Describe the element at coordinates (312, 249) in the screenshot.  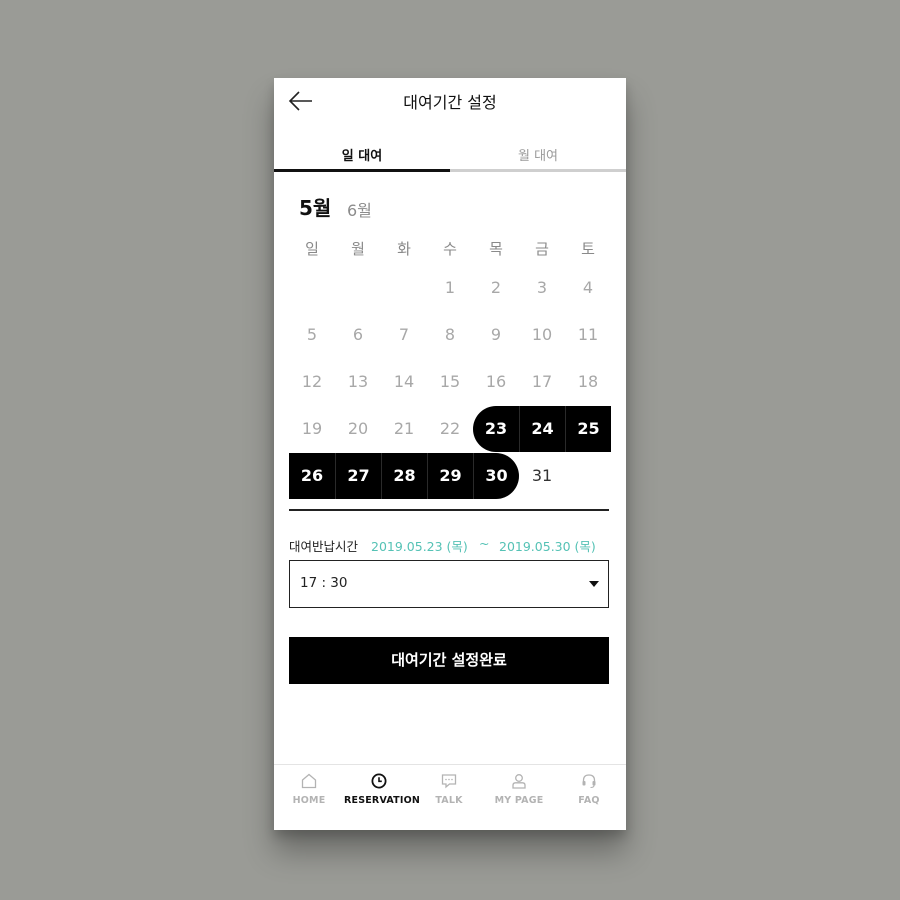
I see `weekday-label: 일` at that location.